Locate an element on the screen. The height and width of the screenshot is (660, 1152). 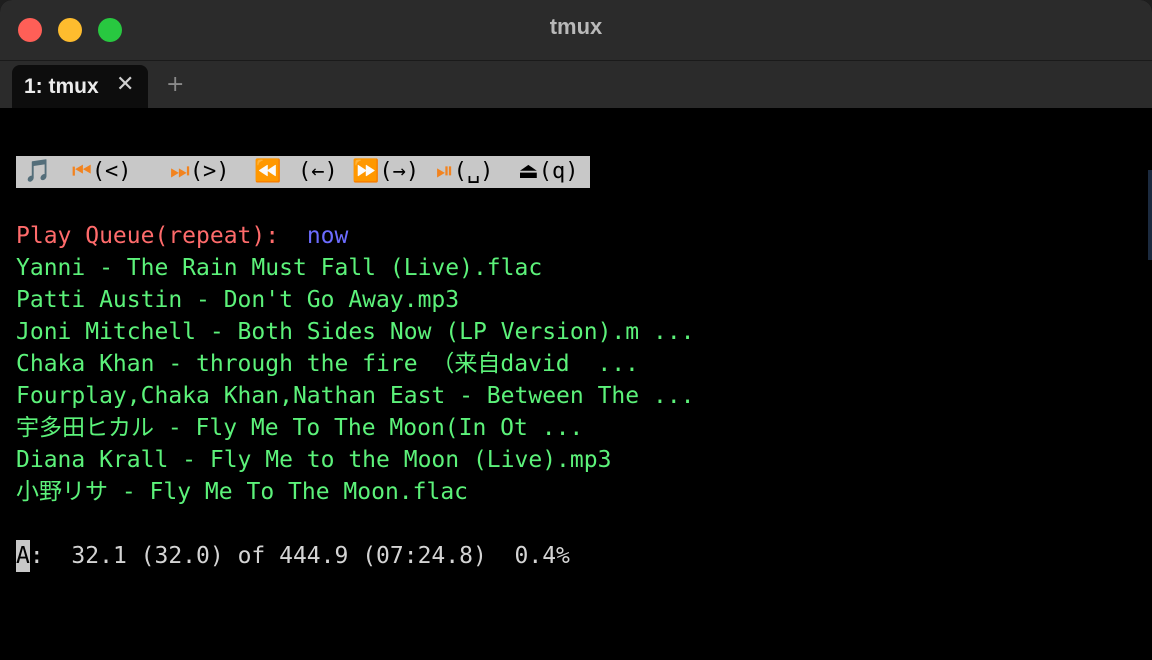
playback-status-text: : 32.1 (32.0) of 444.9 (07:24.8) 0.4% is located at coordinates (299, 556).